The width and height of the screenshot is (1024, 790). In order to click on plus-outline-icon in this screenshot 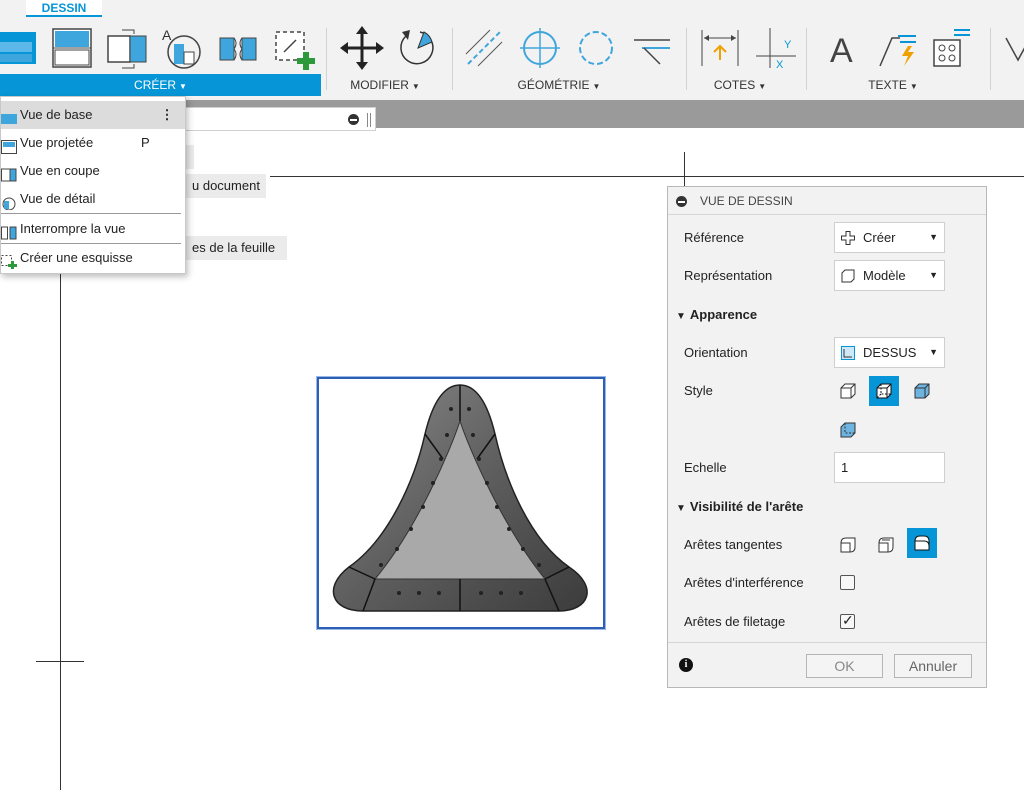, I will do `click(848, 238)`.